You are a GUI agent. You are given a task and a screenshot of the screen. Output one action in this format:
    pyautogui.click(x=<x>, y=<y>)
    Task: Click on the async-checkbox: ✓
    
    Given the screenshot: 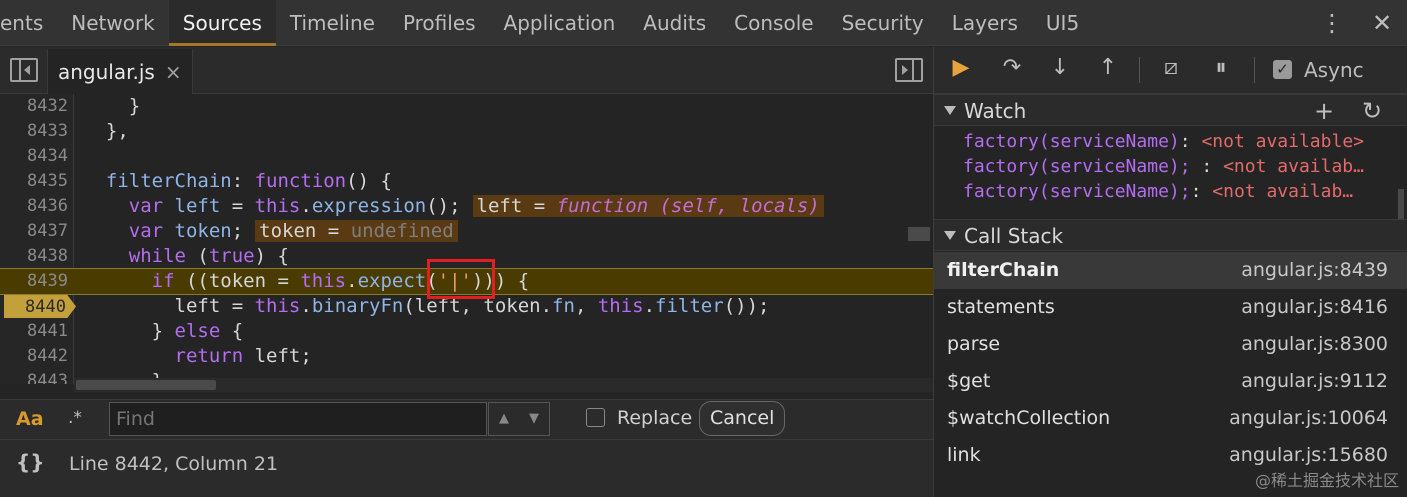 What is the action you would take?
    pyautogui.click(x=1282, y=69)
    